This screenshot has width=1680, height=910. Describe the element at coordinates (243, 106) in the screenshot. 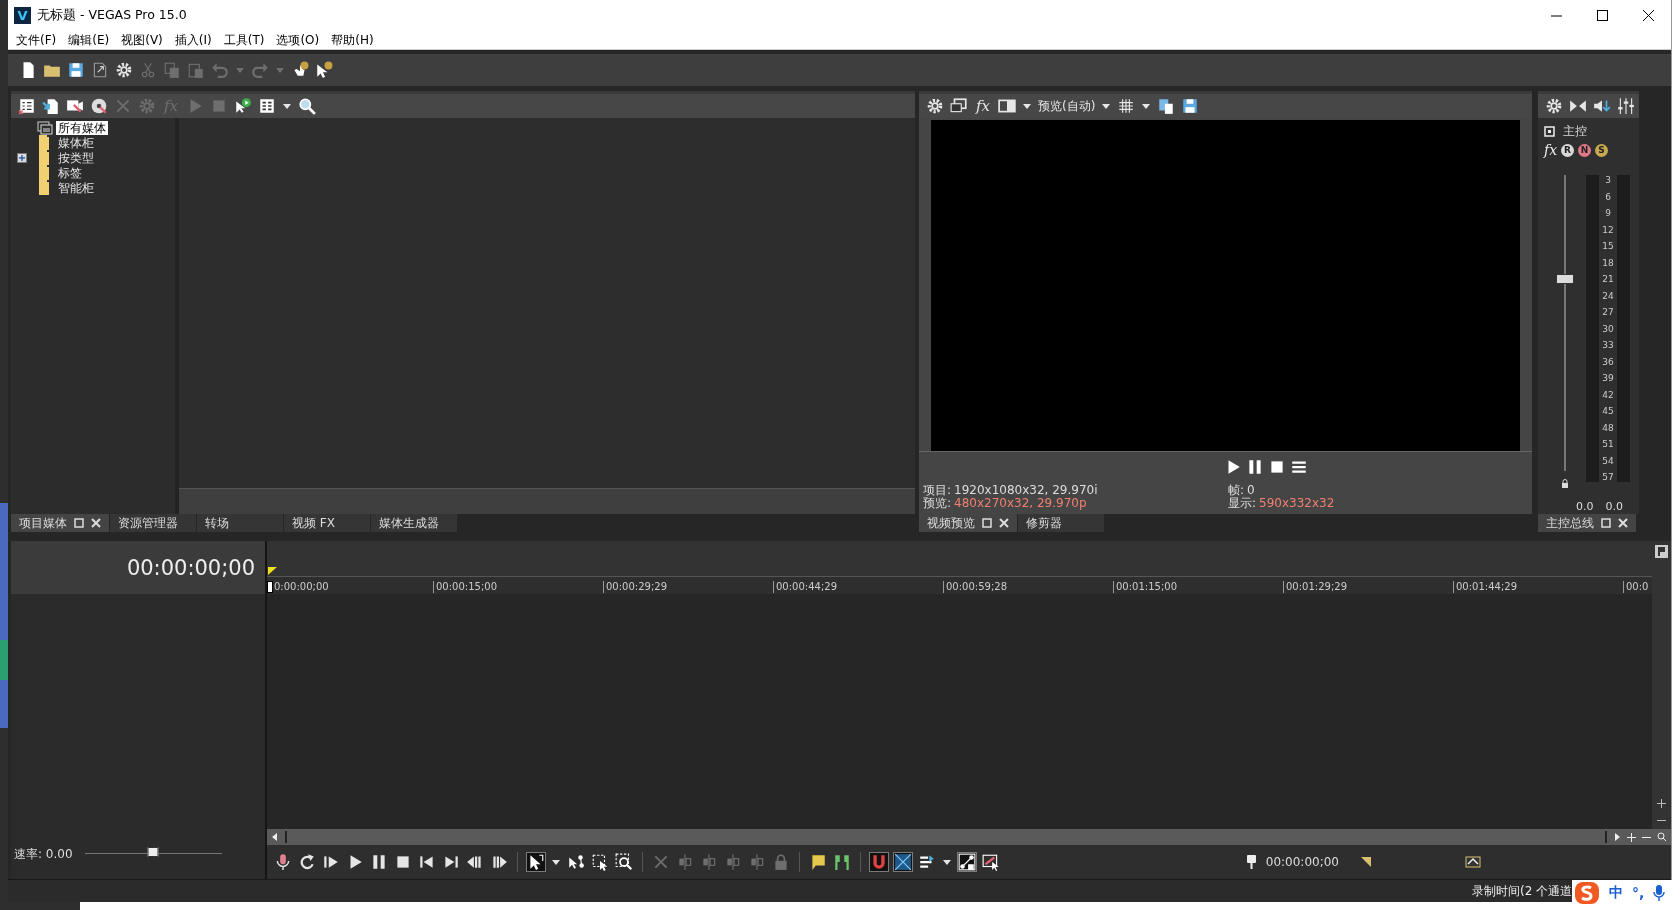

I see `auto-preview-icon` at that location.